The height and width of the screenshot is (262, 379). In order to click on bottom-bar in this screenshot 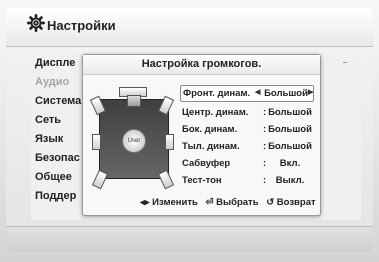, I will do `click(189, 239)`.